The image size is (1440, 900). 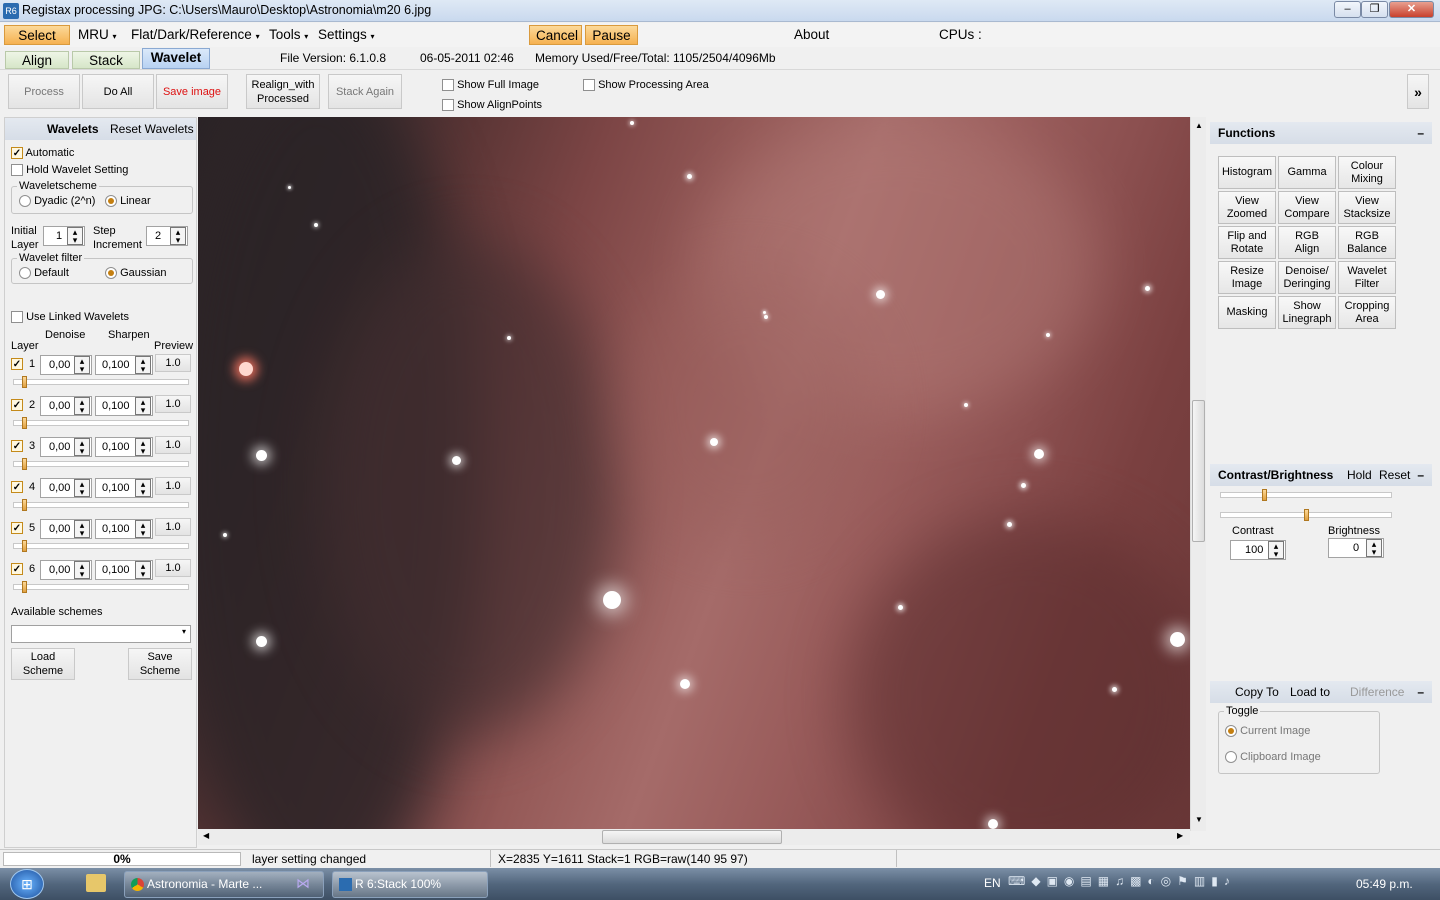 I want to click on tray-app-icon: ◎, so click(x=1169, y=881).